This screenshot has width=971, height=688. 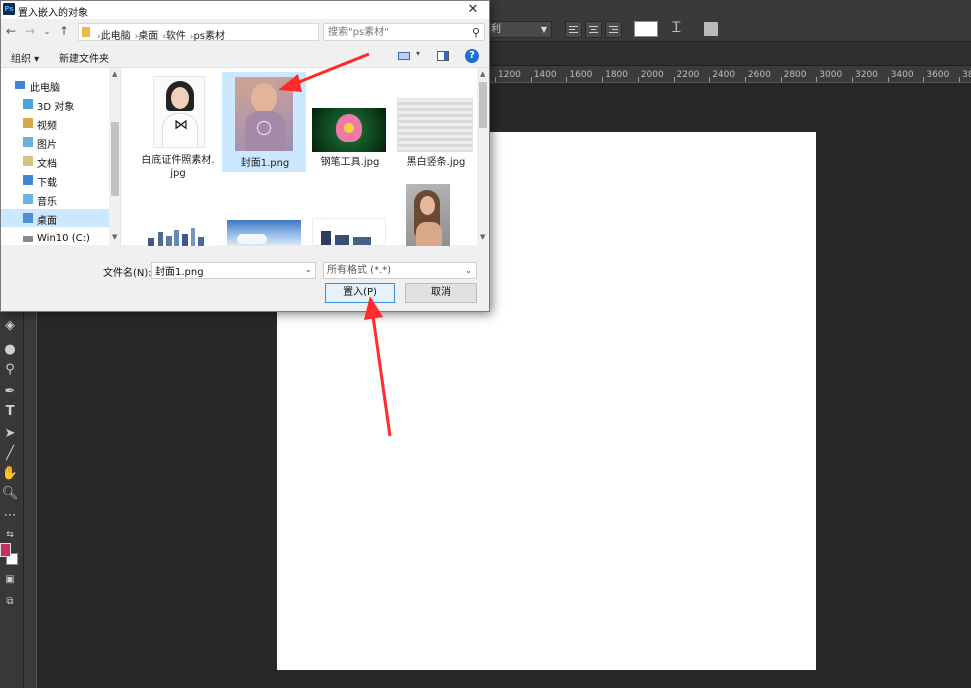 What do you see at coordinates (178, 216) in the screenshot?
I see `file-item-city` at bounding box center [178, 216].